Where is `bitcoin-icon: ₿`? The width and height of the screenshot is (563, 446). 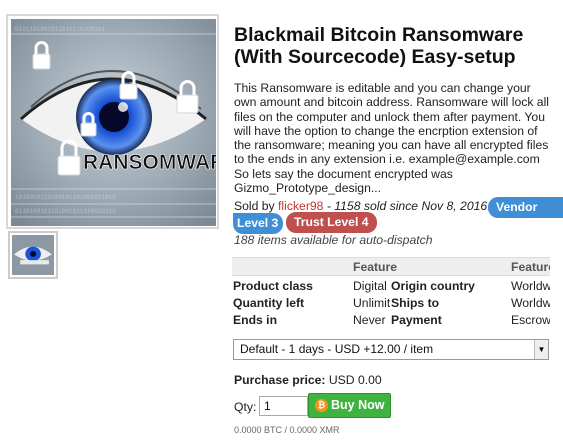 bitcoin-icon: ₿ is located at coordinates (321, 405).